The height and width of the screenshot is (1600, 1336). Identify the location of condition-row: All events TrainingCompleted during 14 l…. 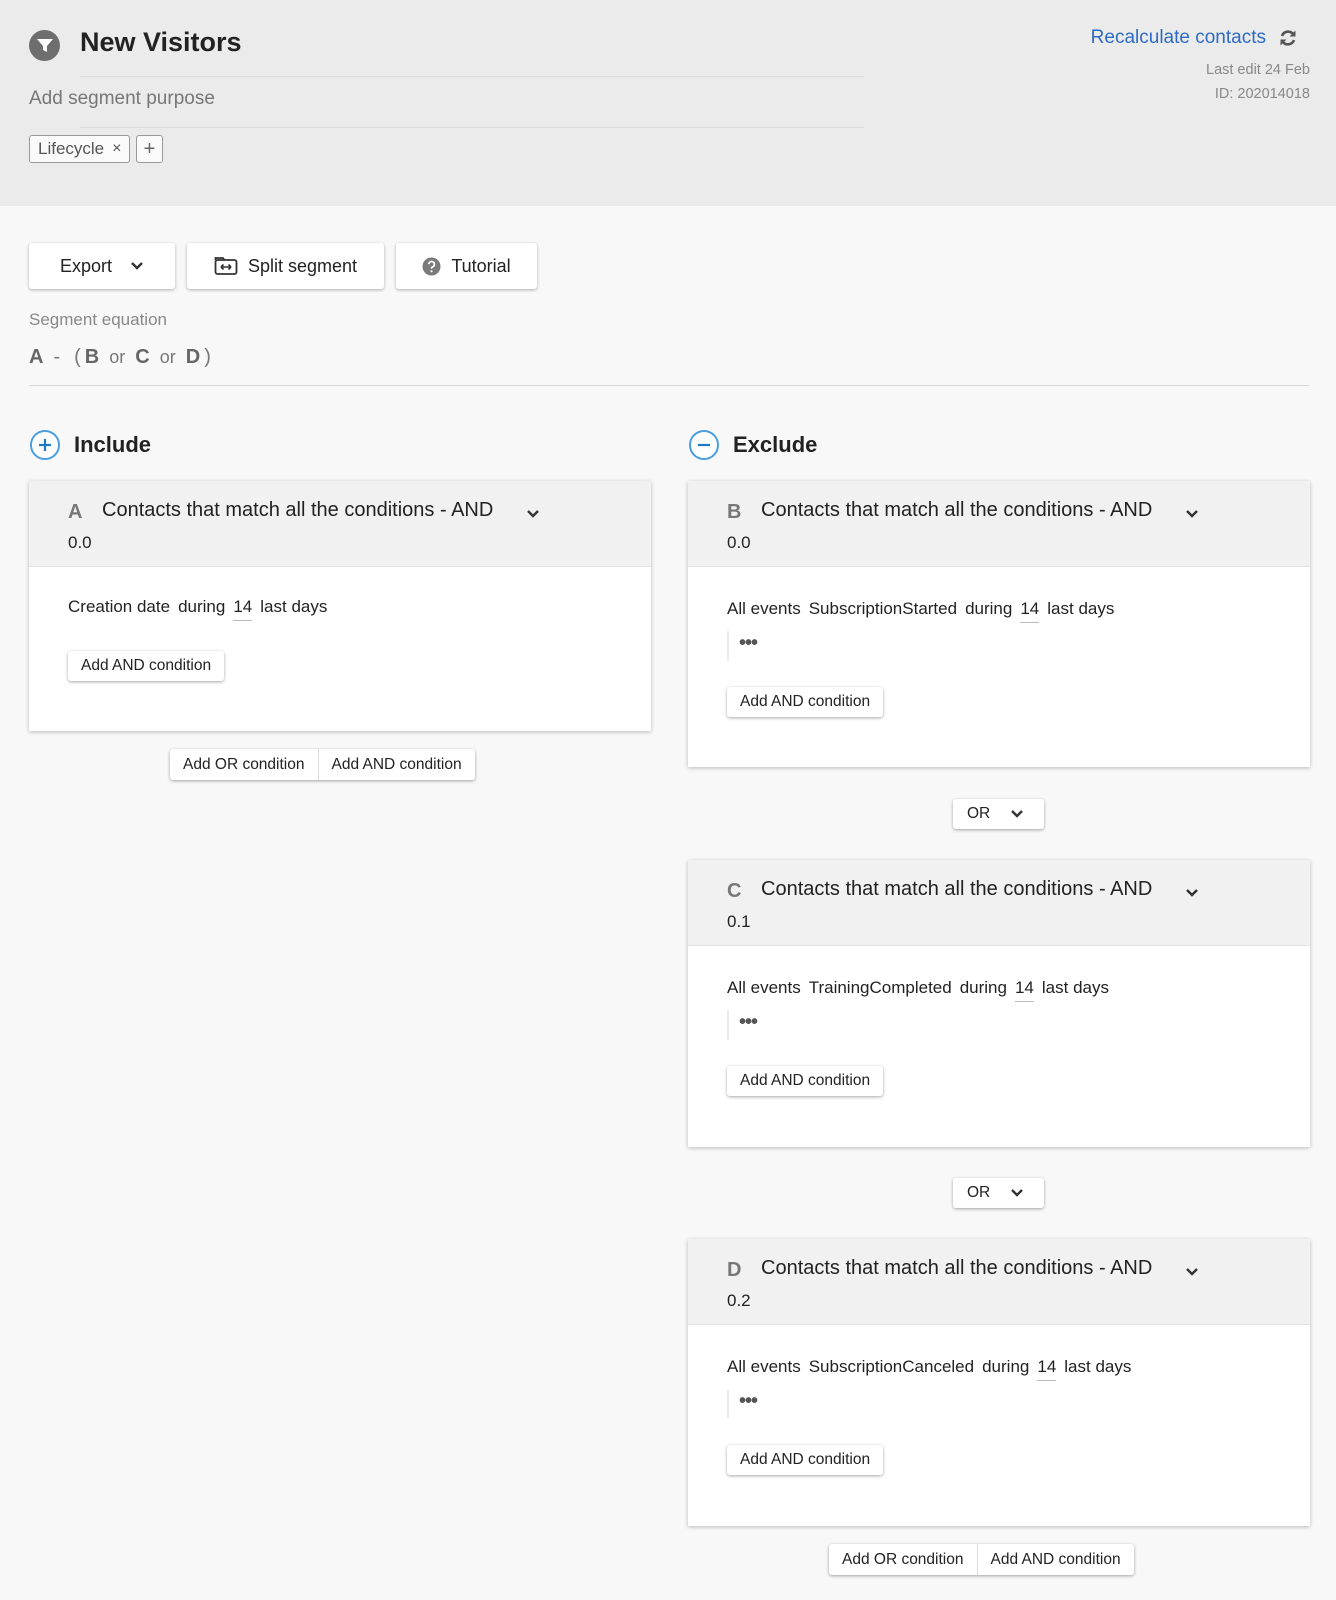
(918, 990).